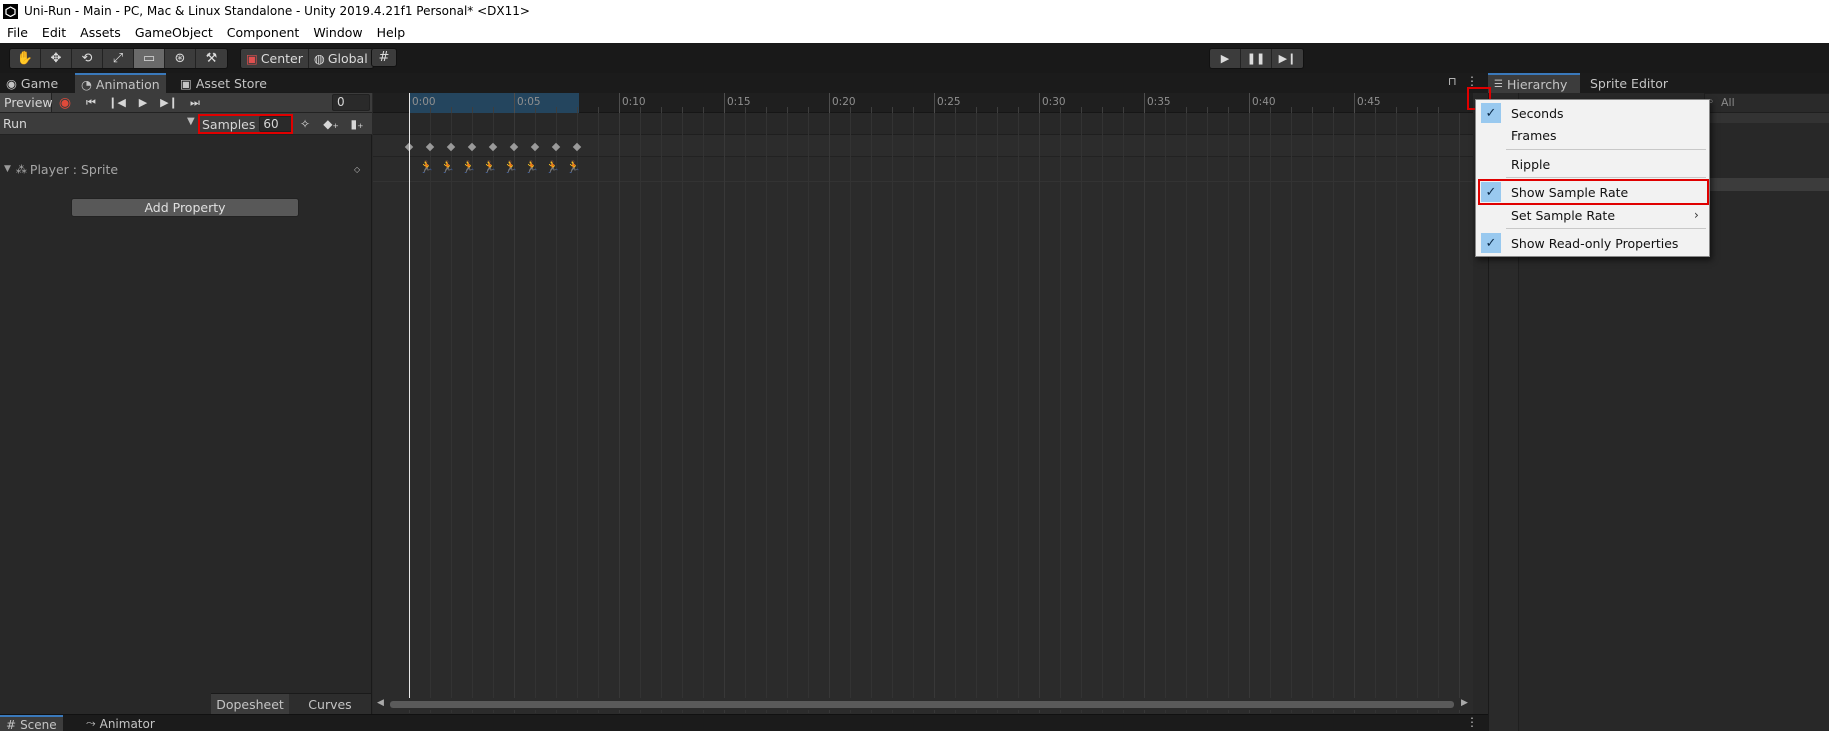 This screenshot has width=1829, height=731. What do you see at coordinates (117, 102) in the screenshot?
I see `prev-key-button: ❙◀` at bounding box center [117, 102].